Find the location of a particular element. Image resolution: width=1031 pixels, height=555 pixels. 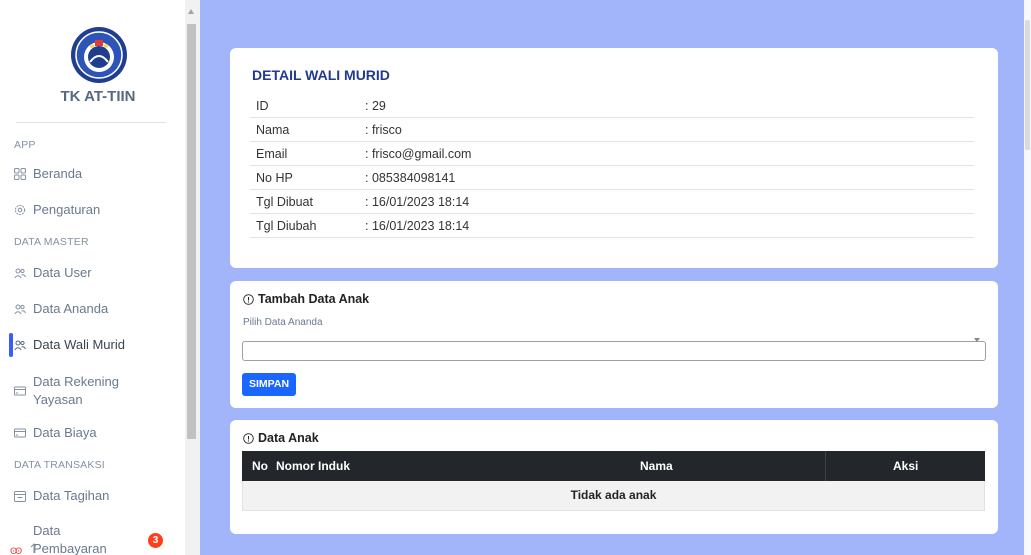

section-title-text: Tambah Data Anak is located at coordinates (314, 299).